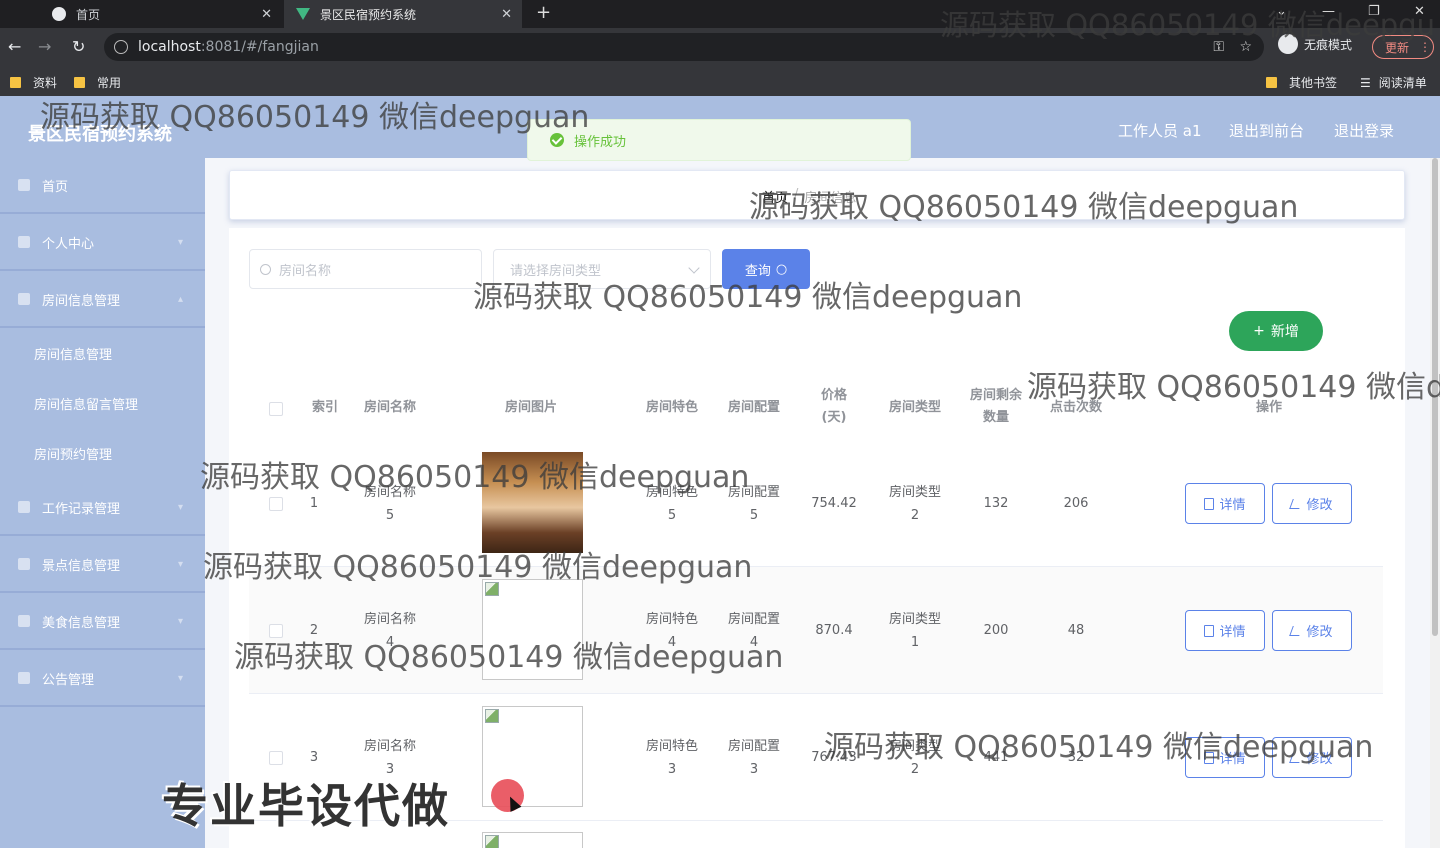 Image resolution: width=1440 pixels, height=848 pixels. I want to click on query-button: 查询 ○, so click(766, 269).